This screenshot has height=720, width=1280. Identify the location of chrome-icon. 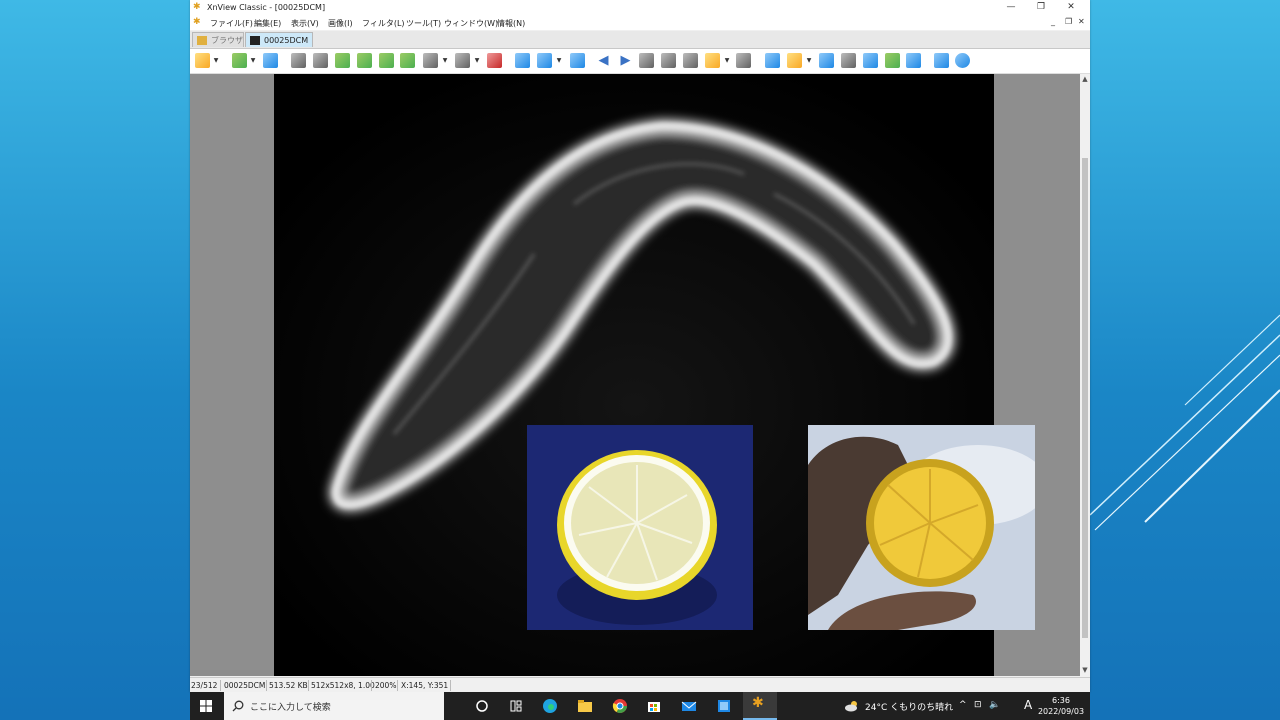
(620, 706).